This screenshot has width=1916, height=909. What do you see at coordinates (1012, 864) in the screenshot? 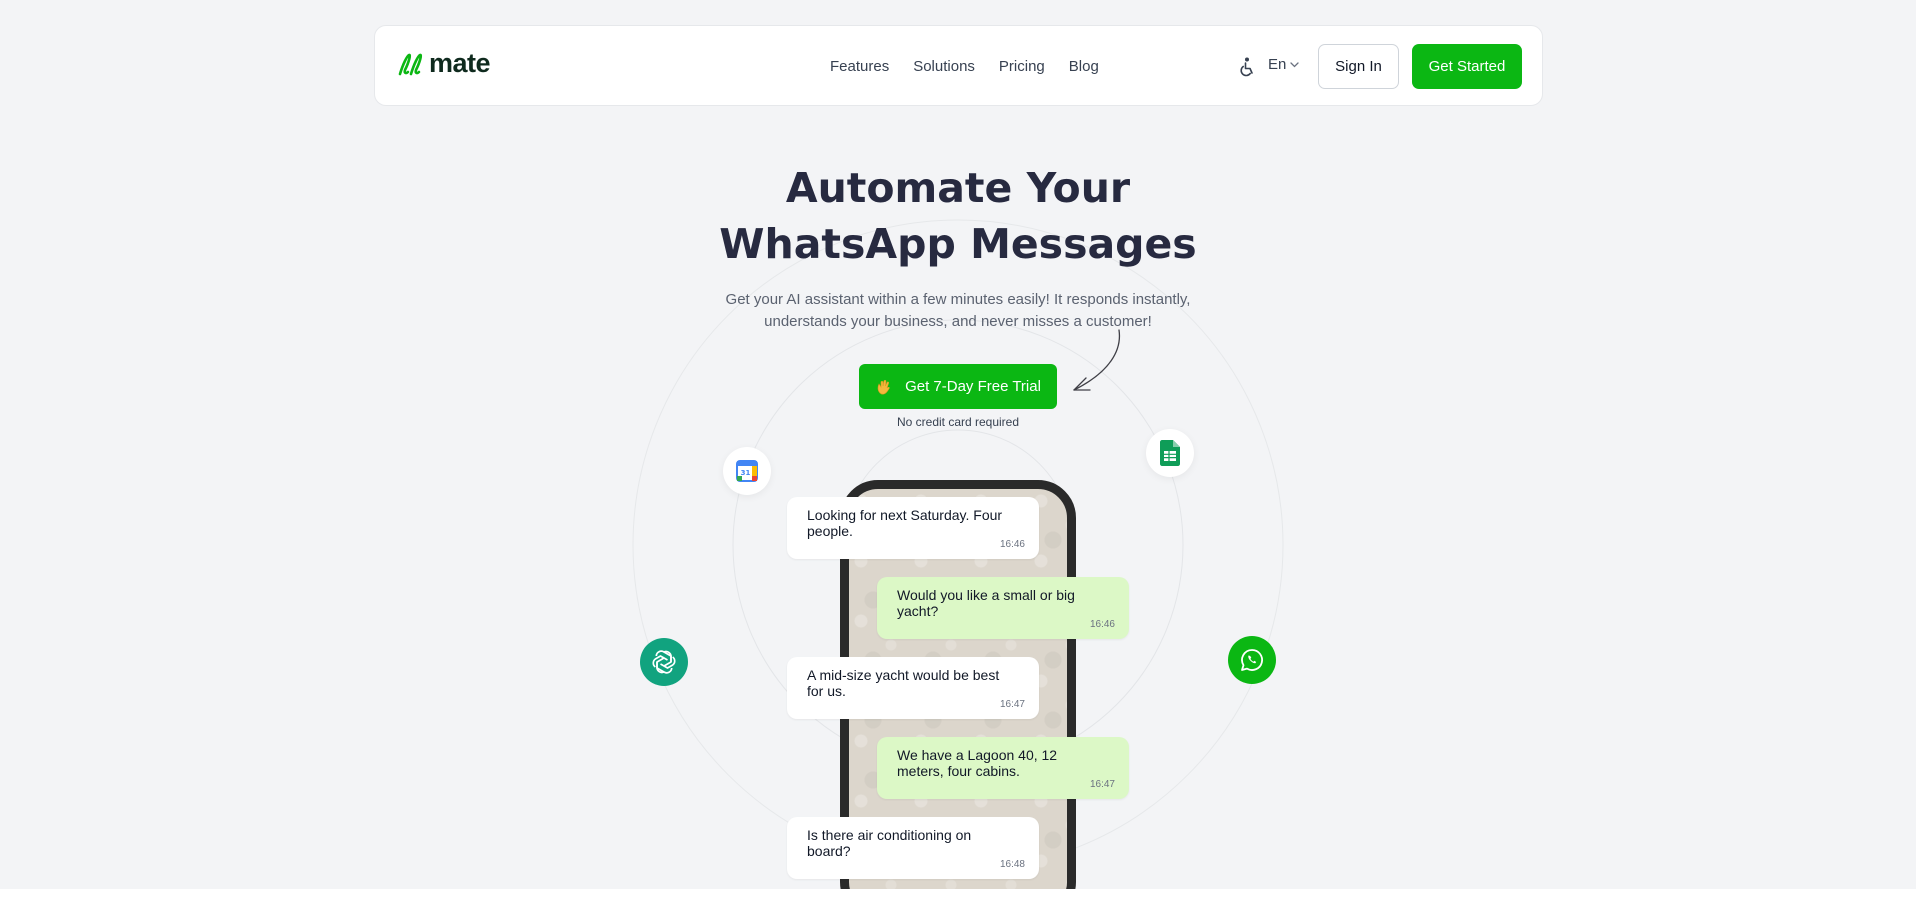
I see `message-time: 16:48` at bounding box center [1012, 864].